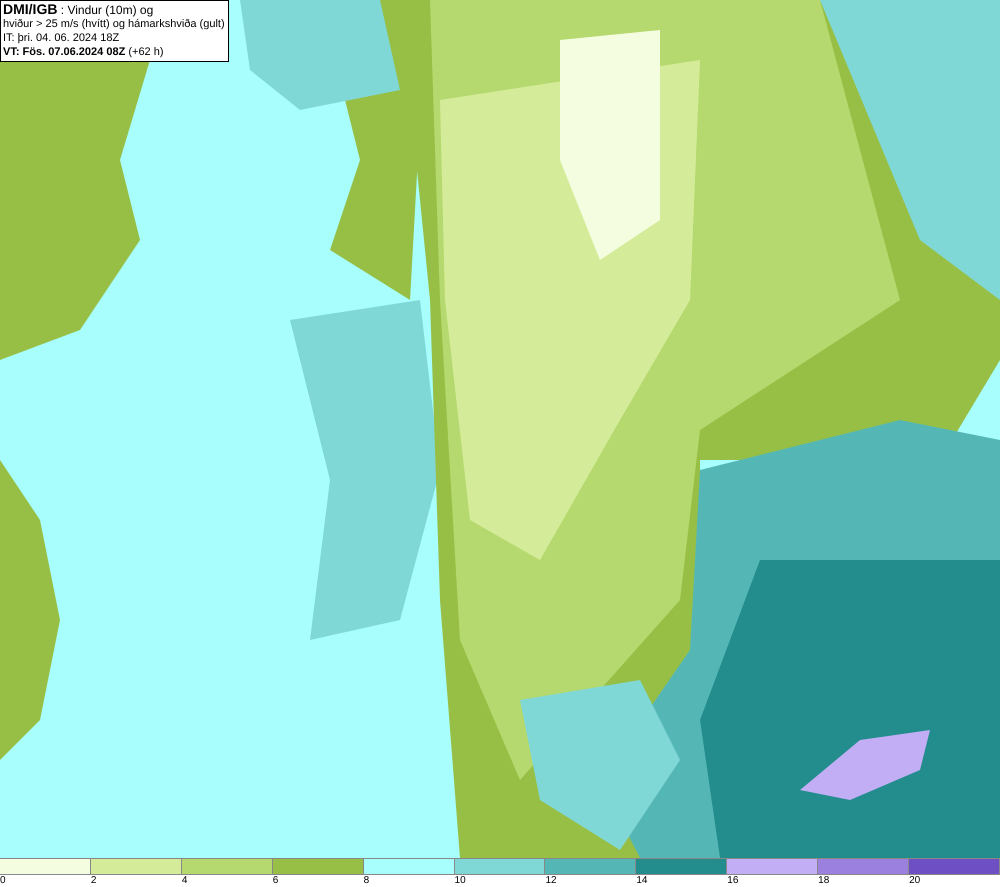 This screenshot has height=887, width=1000. I want to click on legend-label: 2, so click(93, 881).